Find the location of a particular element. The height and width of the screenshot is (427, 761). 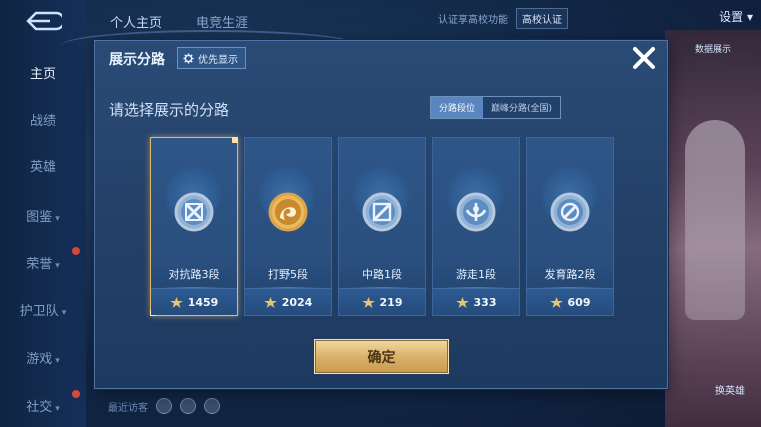

lane-mode-toggle: 分路段位 巅峰分路(全国) is located at coordinates (496, 107).